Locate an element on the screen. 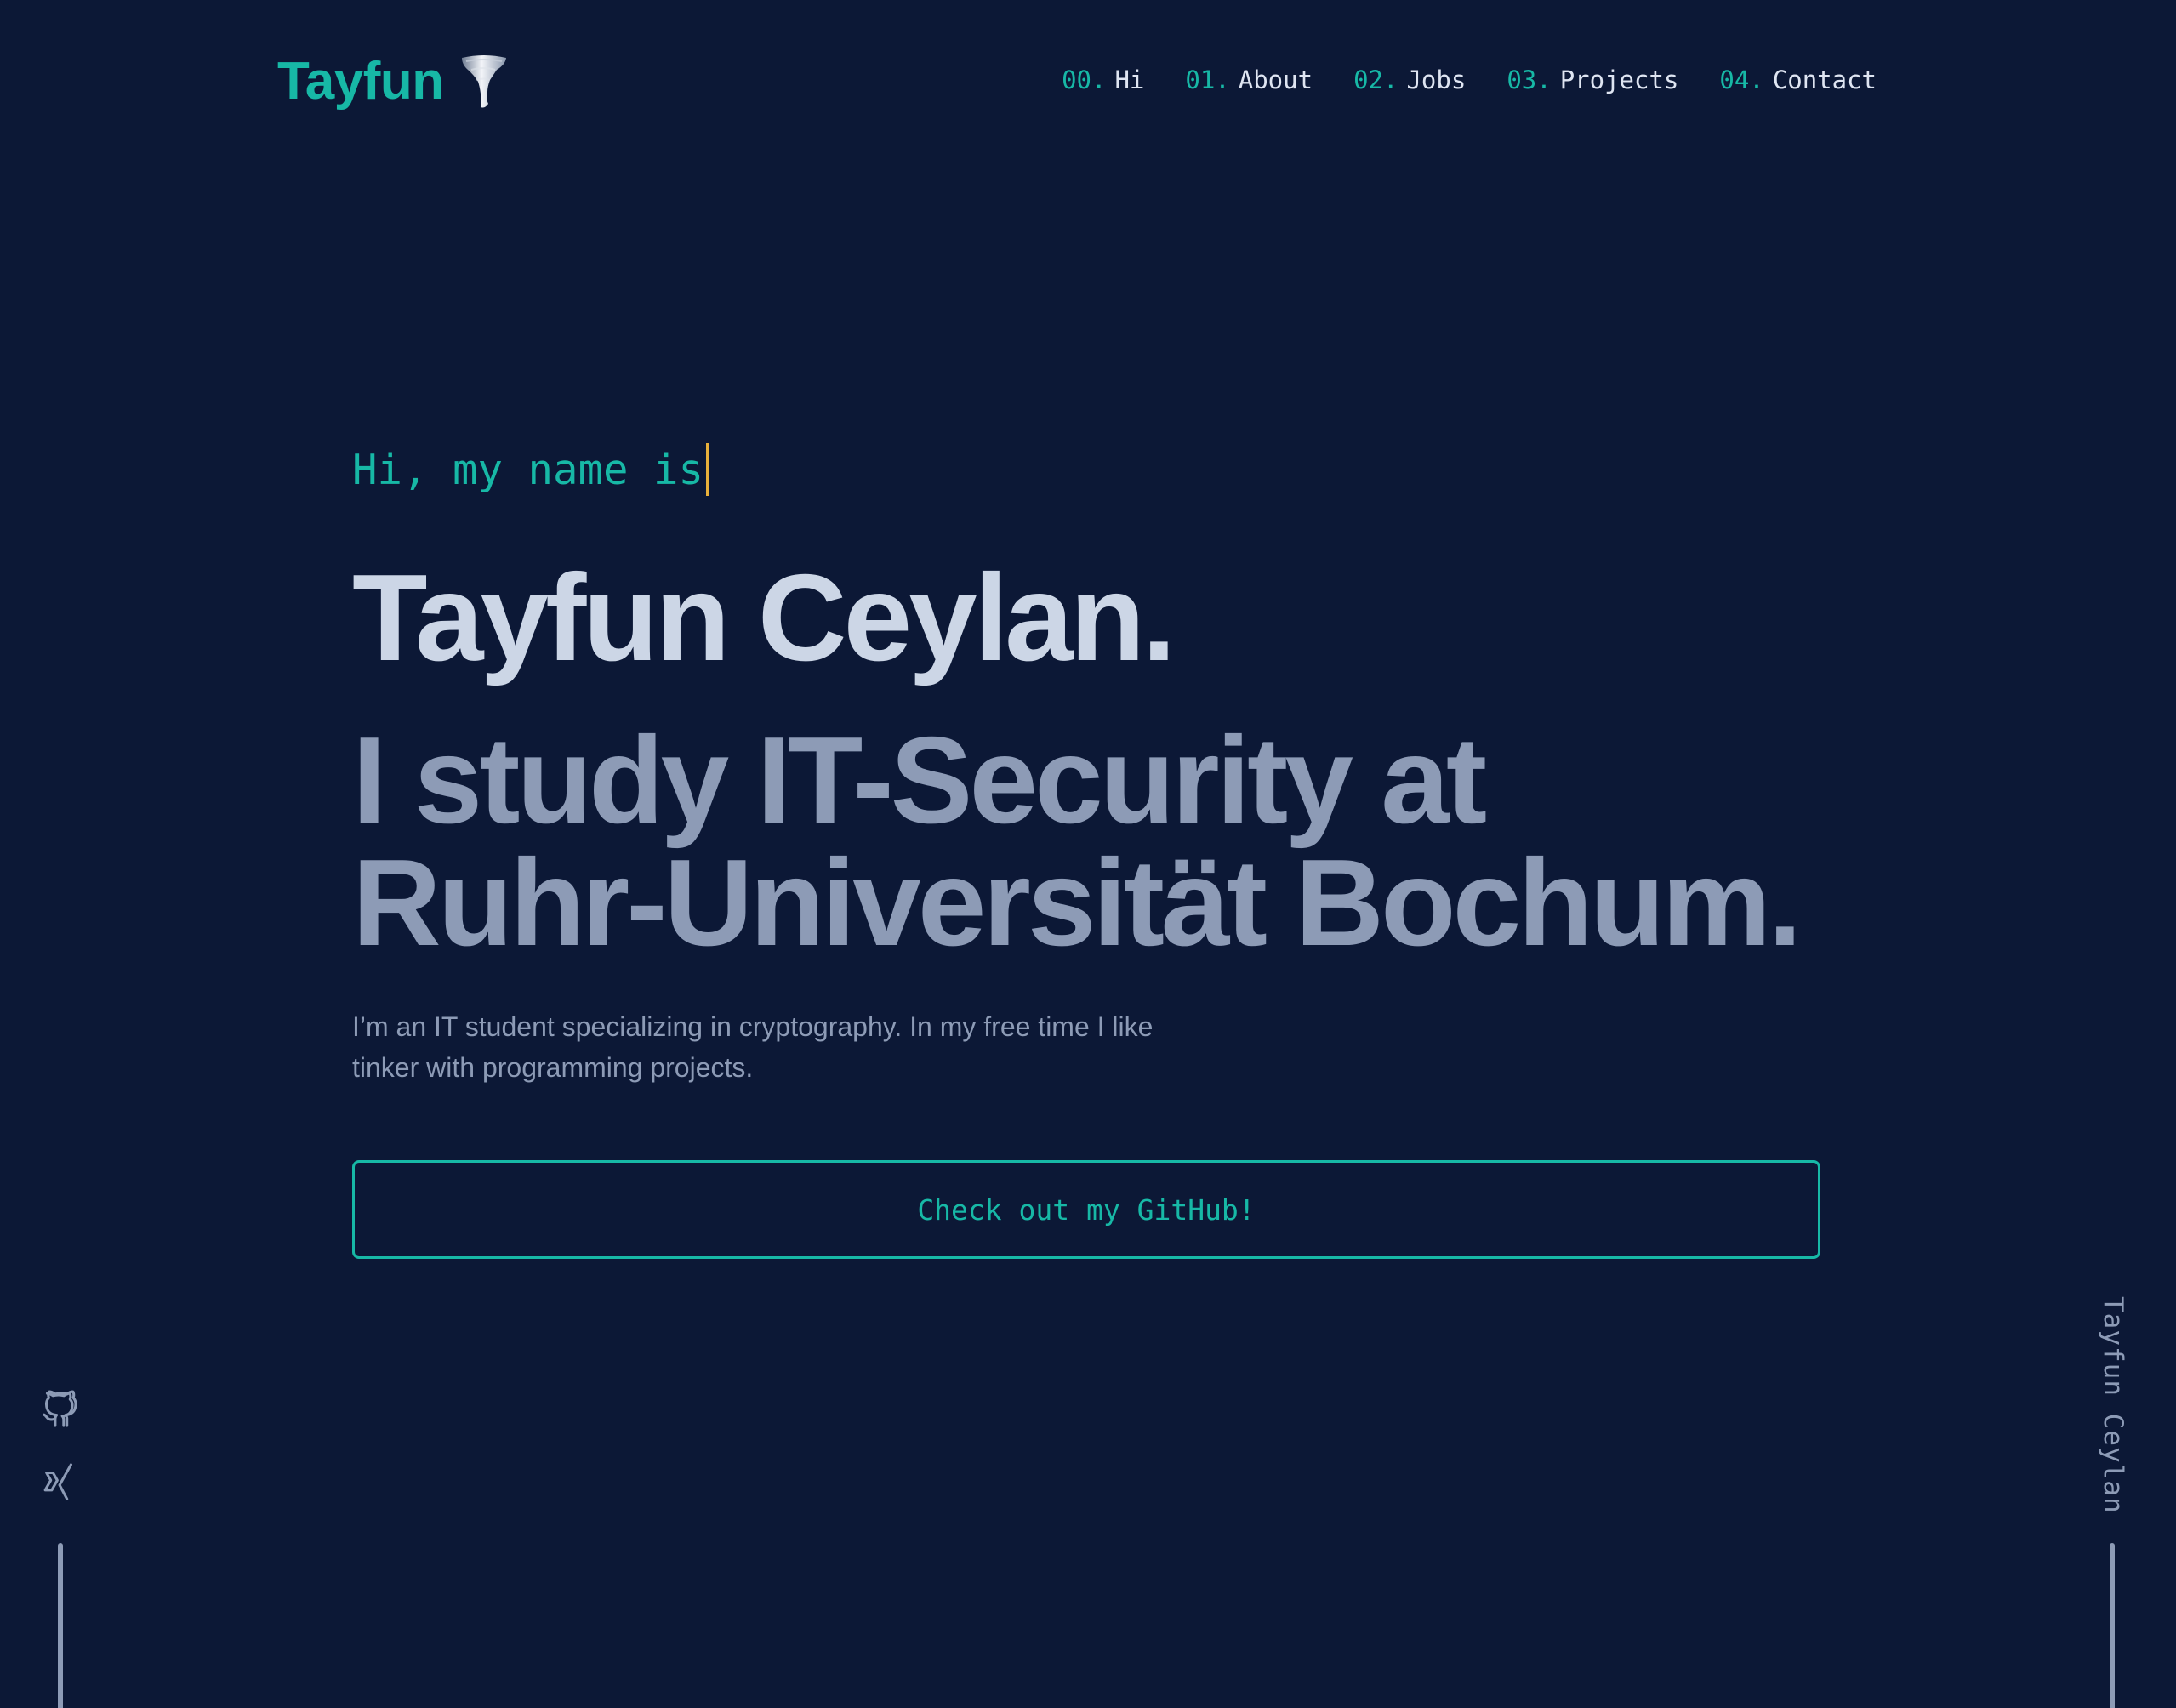  logo-link: Tayfun is located at coordinates (393, 82).